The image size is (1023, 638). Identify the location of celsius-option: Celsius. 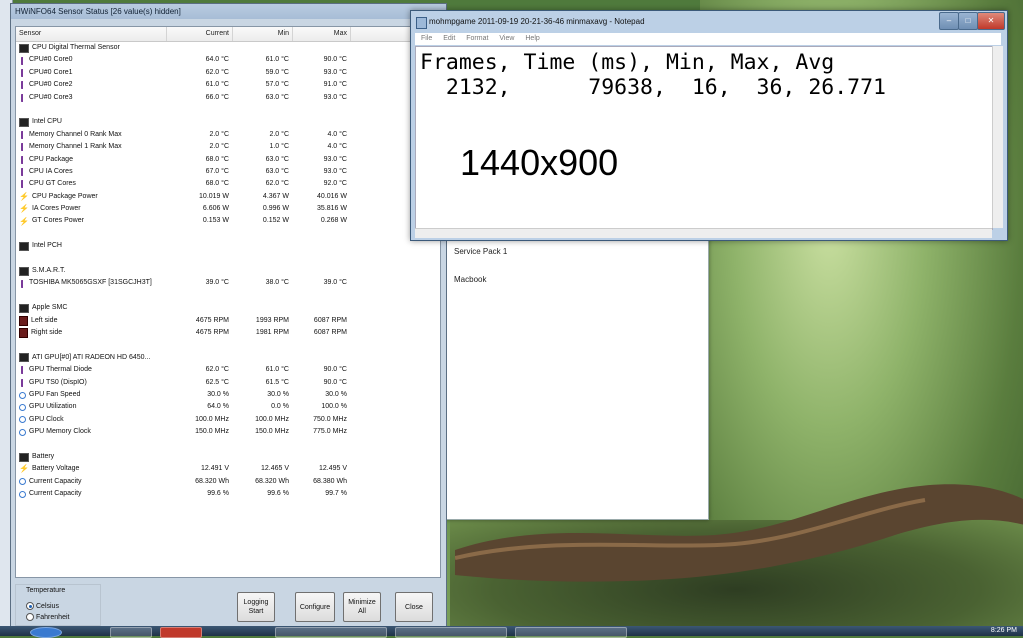
(42, 606).